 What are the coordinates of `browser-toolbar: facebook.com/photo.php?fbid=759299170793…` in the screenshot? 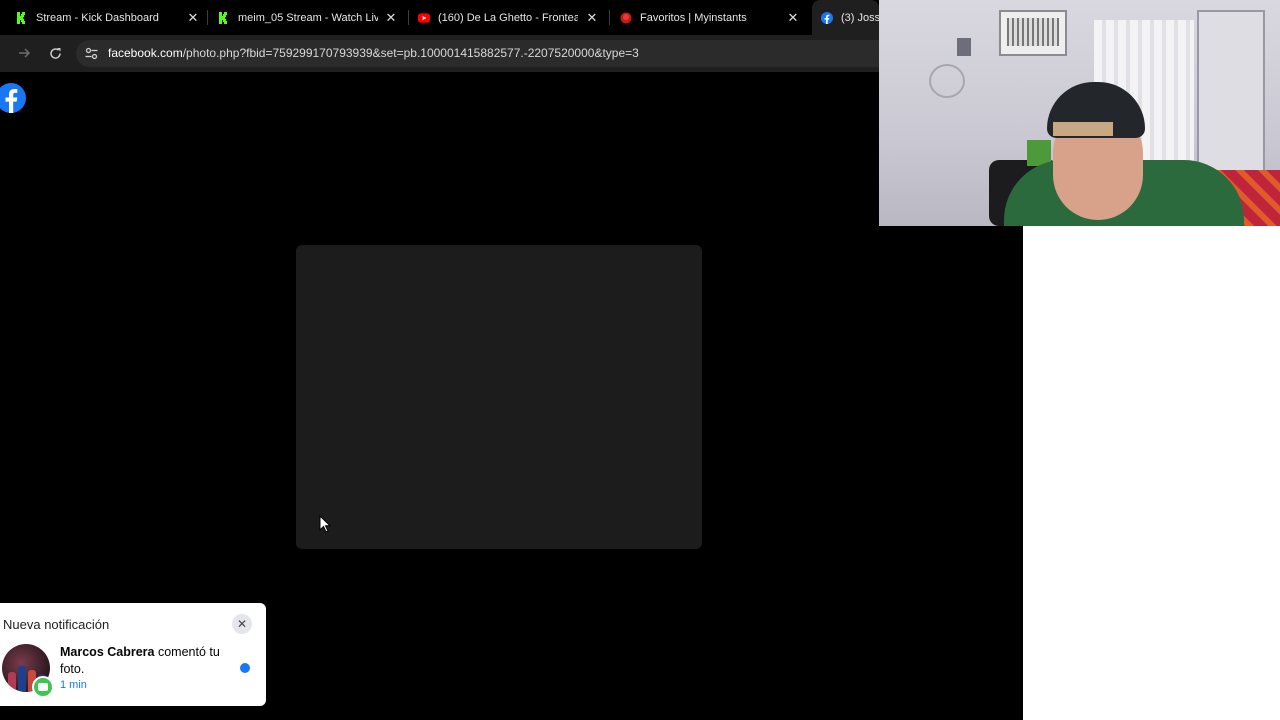 It's located at (439, 53).